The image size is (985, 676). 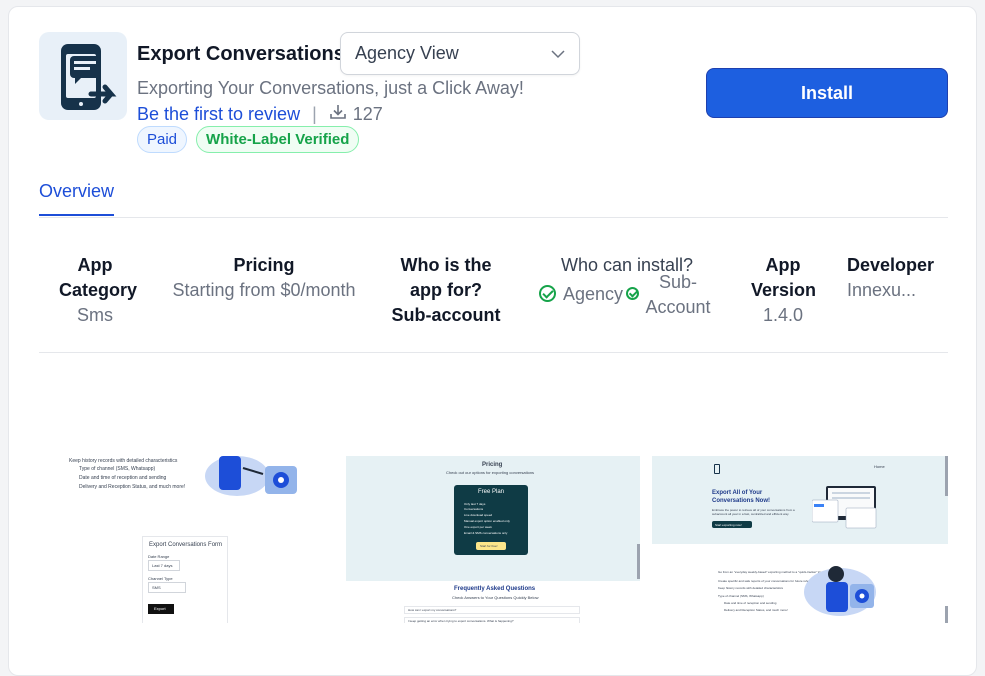 I want to click on s2-plan-feature: Live download speed, so click(x=478, y=515).